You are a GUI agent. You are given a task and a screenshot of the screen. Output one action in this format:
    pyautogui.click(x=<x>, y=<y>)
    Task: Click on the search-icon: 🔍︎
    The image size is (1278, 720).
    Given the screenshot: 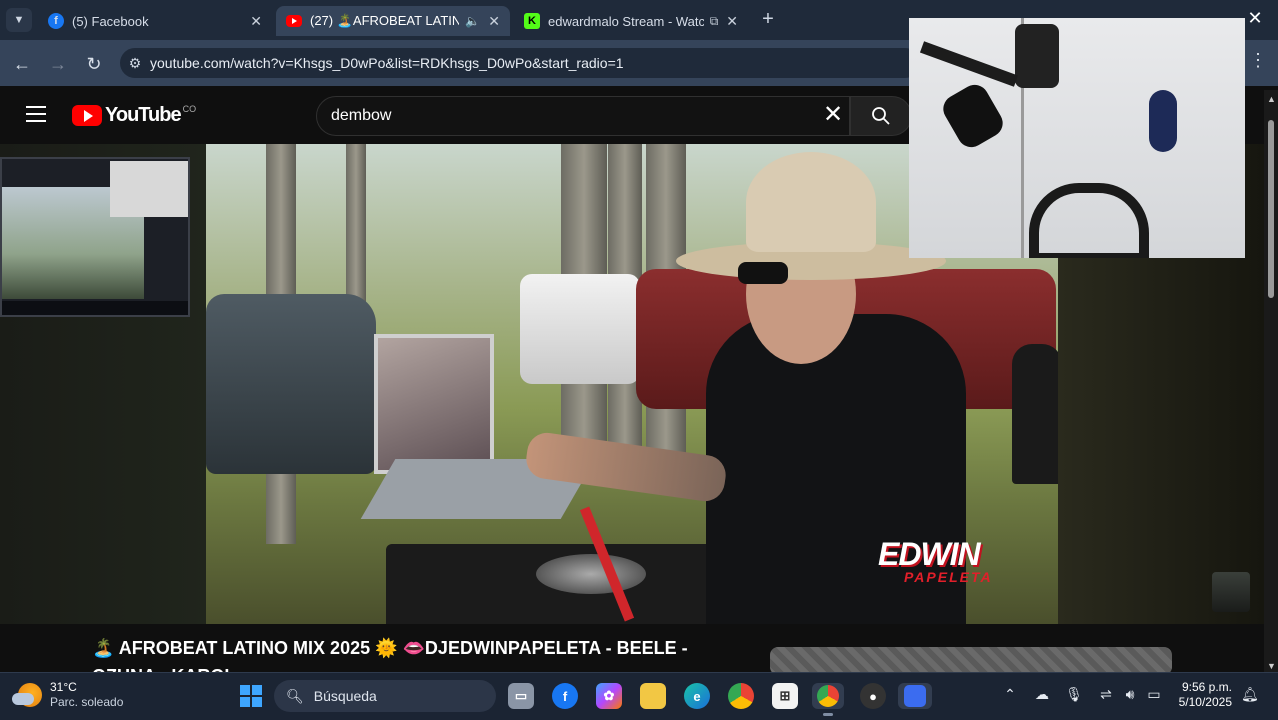 What is the action you would take?
    pyautogui.click(x=295, y=695)
    